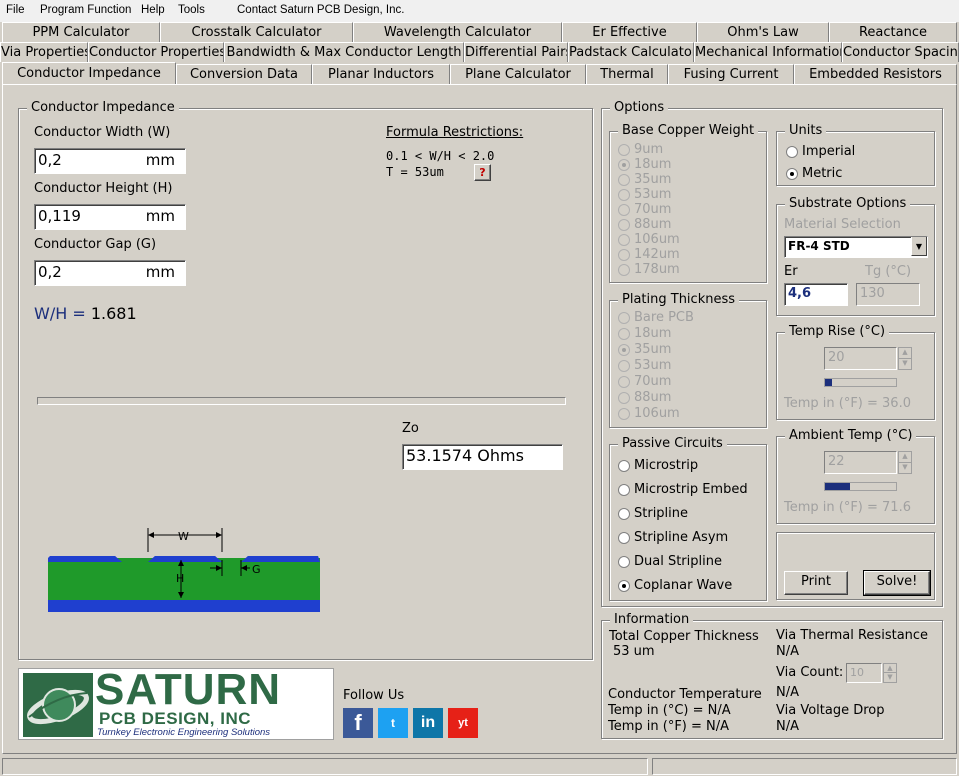  I want to click on menu-program-function: Program Function, so click(85, 10).